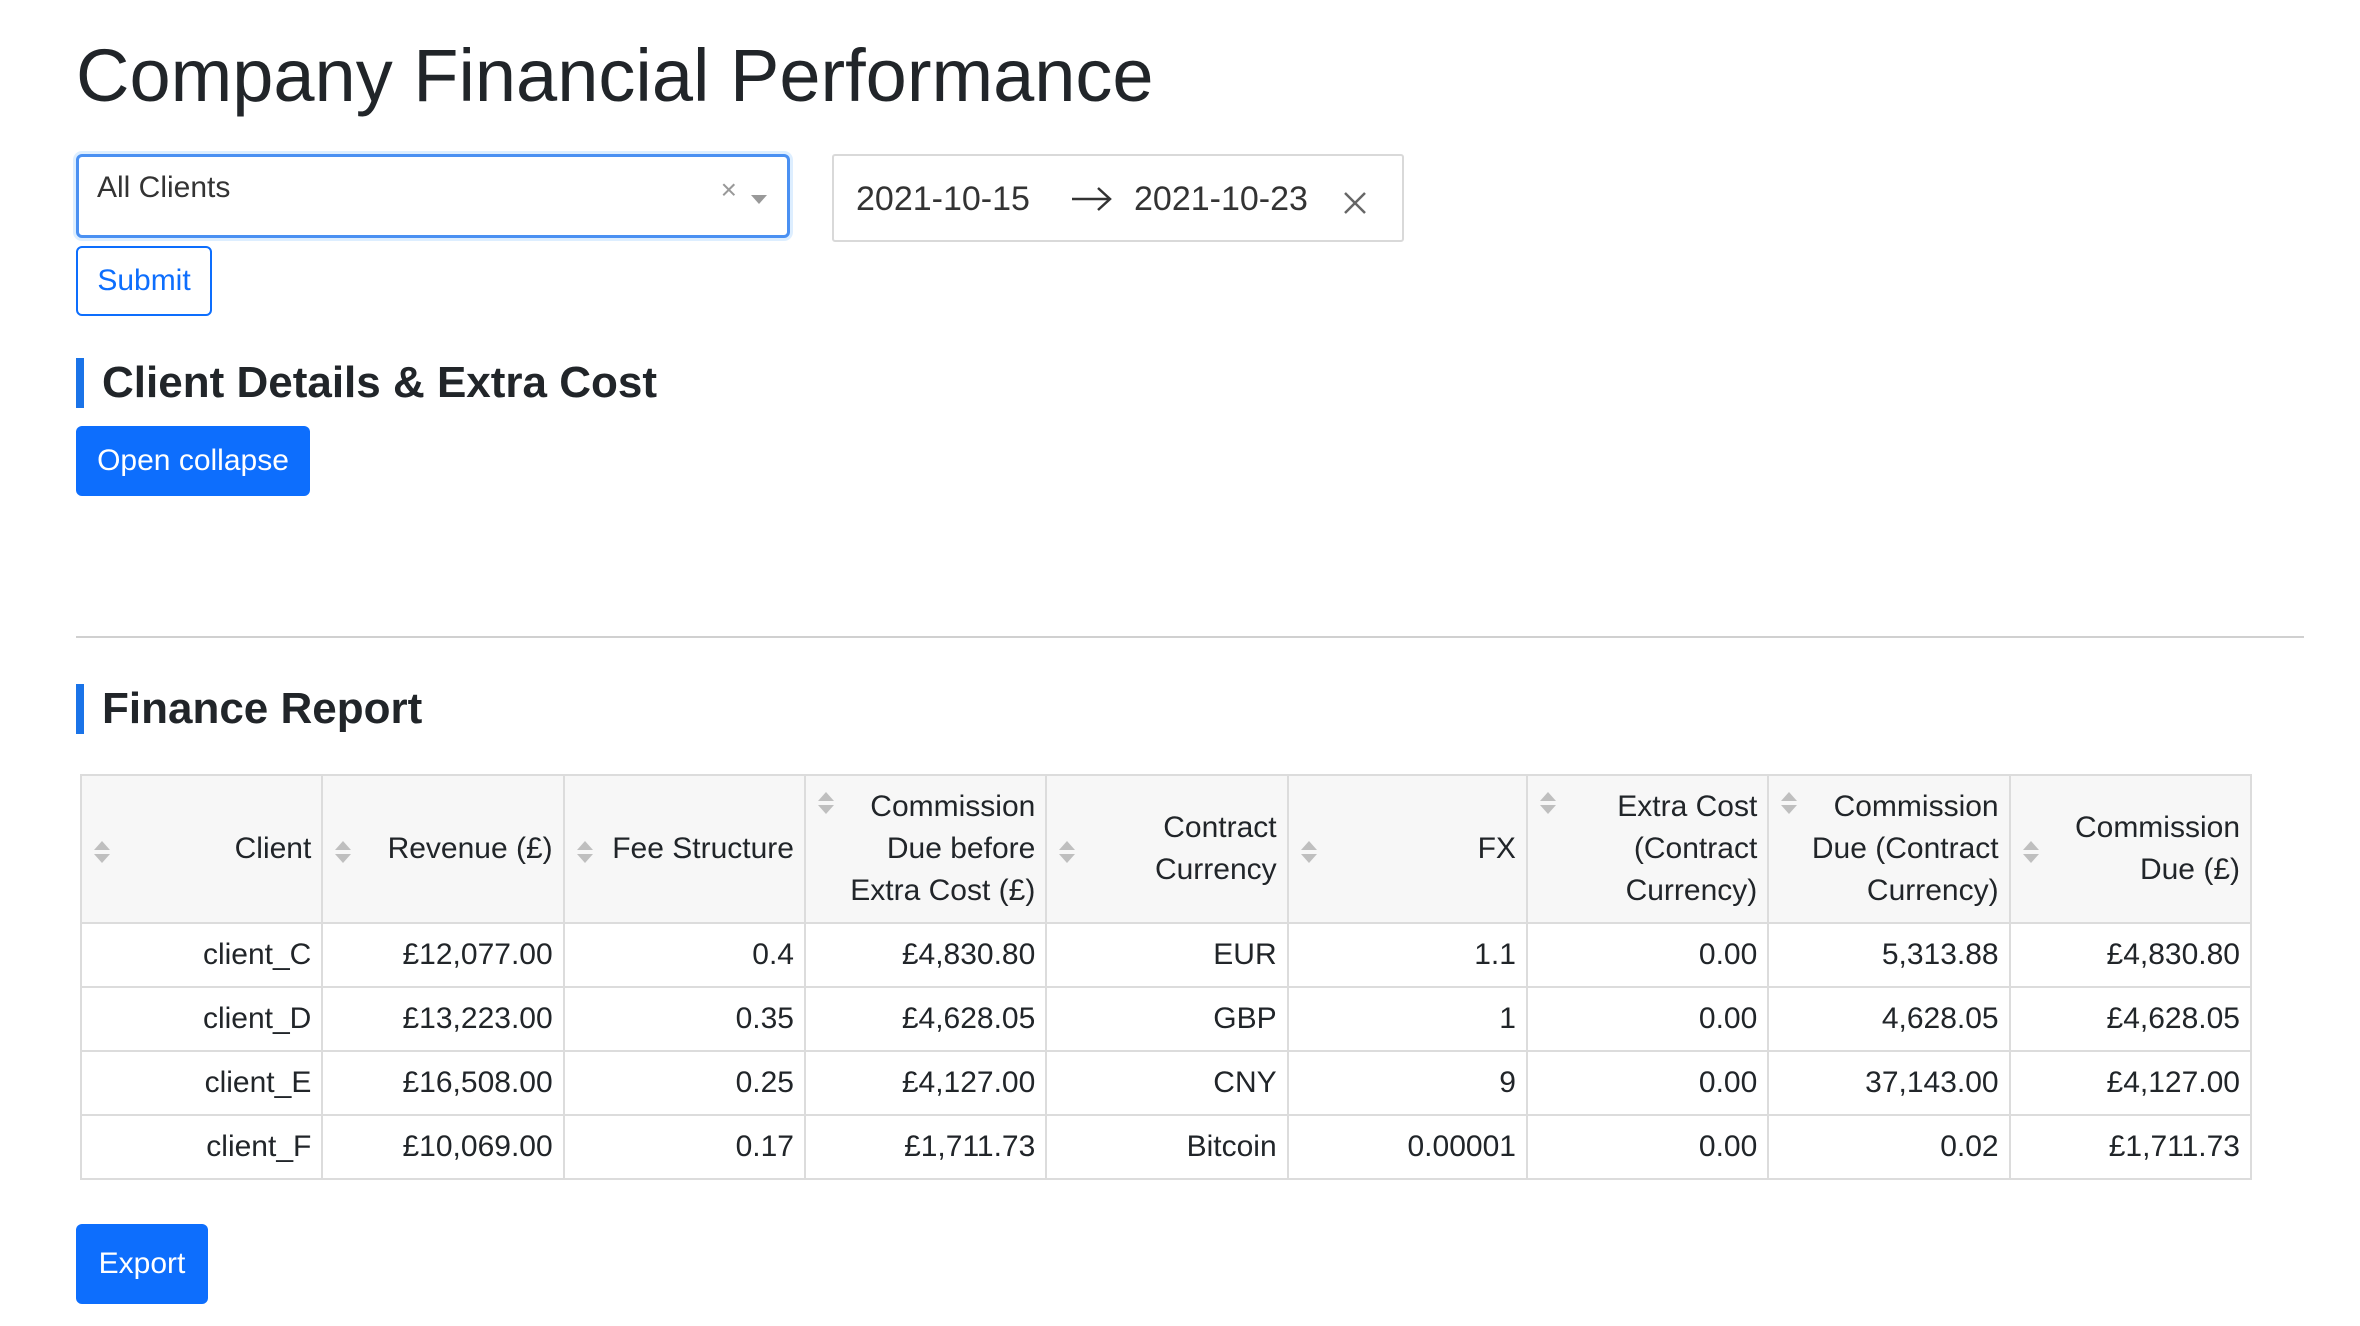  Describe the element at coordinates (1889, 849) in the screenshot. I see `column-header-commission-contract-currency: Commission Due (Contract Currency)` at that location.